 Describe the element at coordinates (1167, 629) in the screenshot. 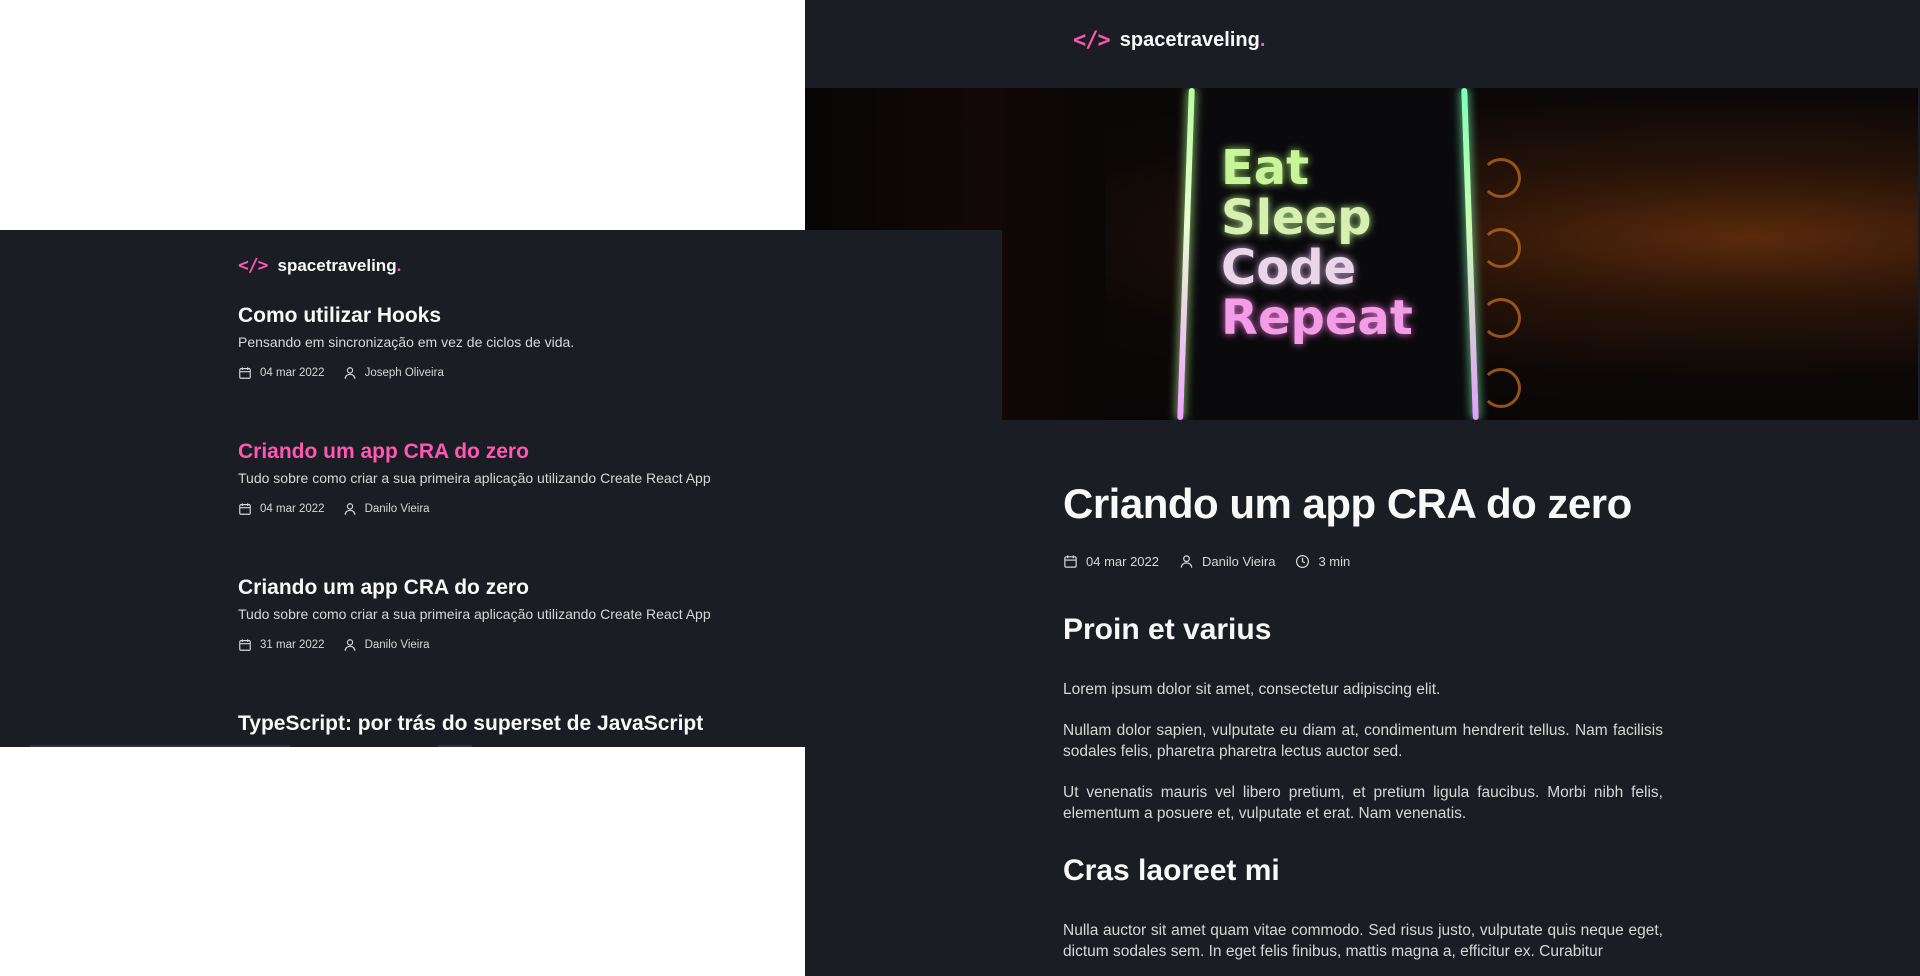

I see `section-heading: Proin et varius` at that location.